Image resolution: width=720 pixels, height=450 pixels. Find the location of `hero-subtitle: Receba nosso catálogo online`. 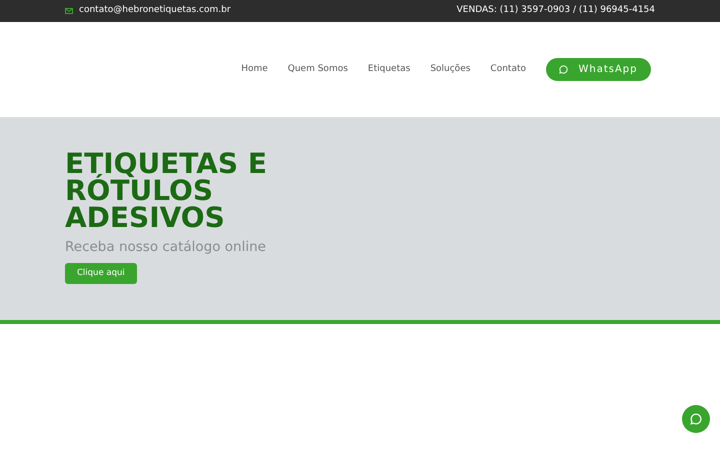

hero-subtitle: Receba nosso catálogo online is located at coordinates (166, 247).